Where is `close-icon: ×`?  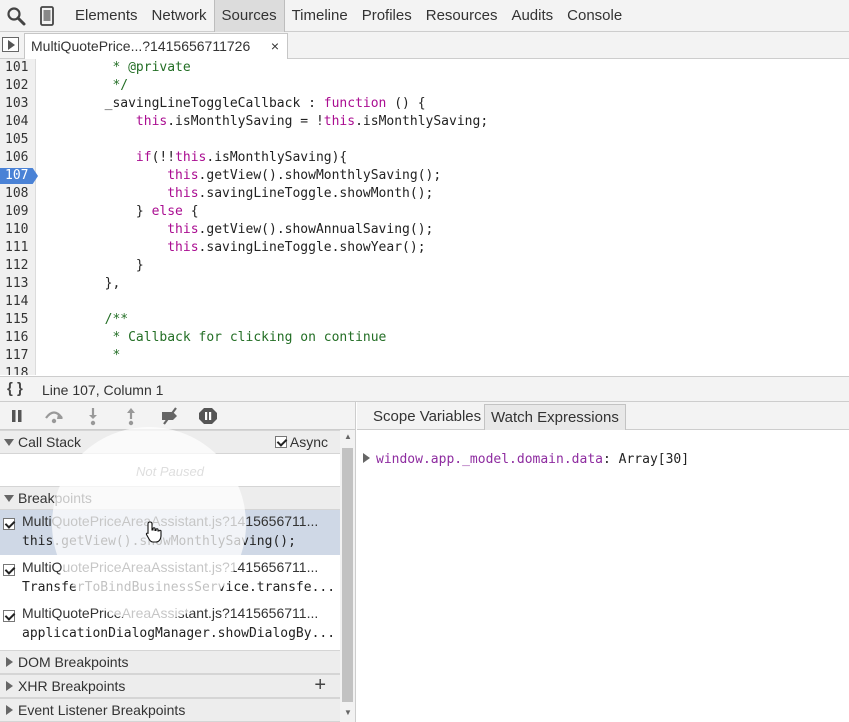 close-icon: × is located at coordinates (275, 46).